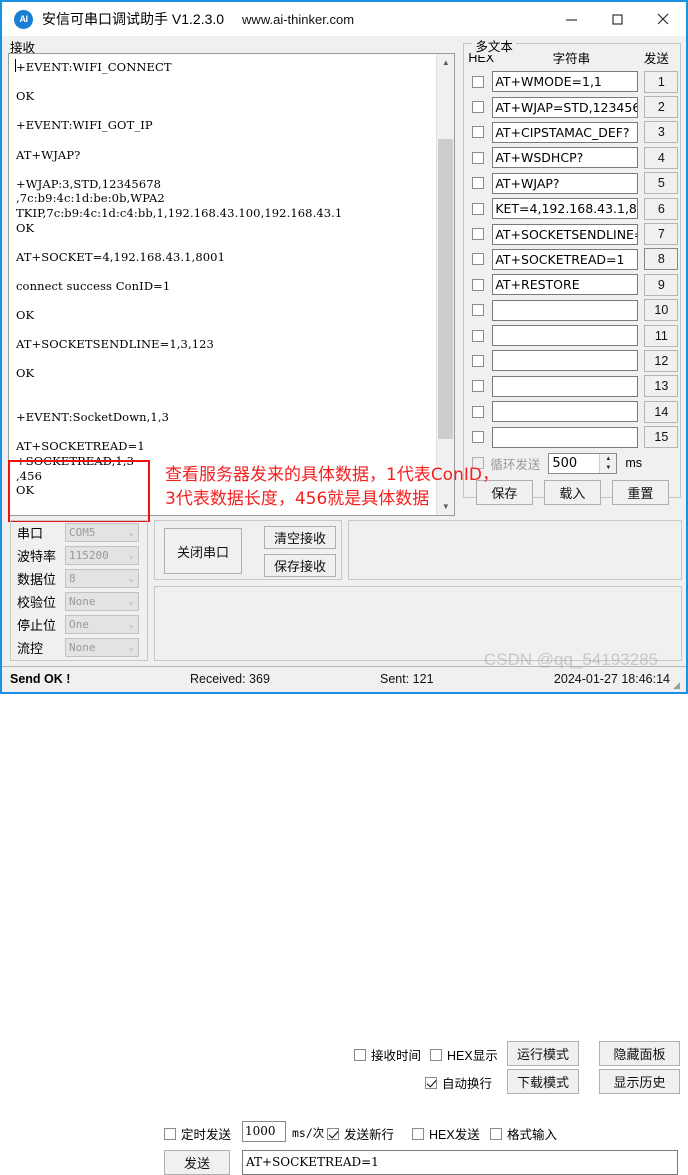 Image resolution: width=688 pixels, height=1175 pixels. What do you see at coordinates (639, 1081) in the screenshot?
I see `show-history-button: 显示历史` at bounding box center [639, 1081].